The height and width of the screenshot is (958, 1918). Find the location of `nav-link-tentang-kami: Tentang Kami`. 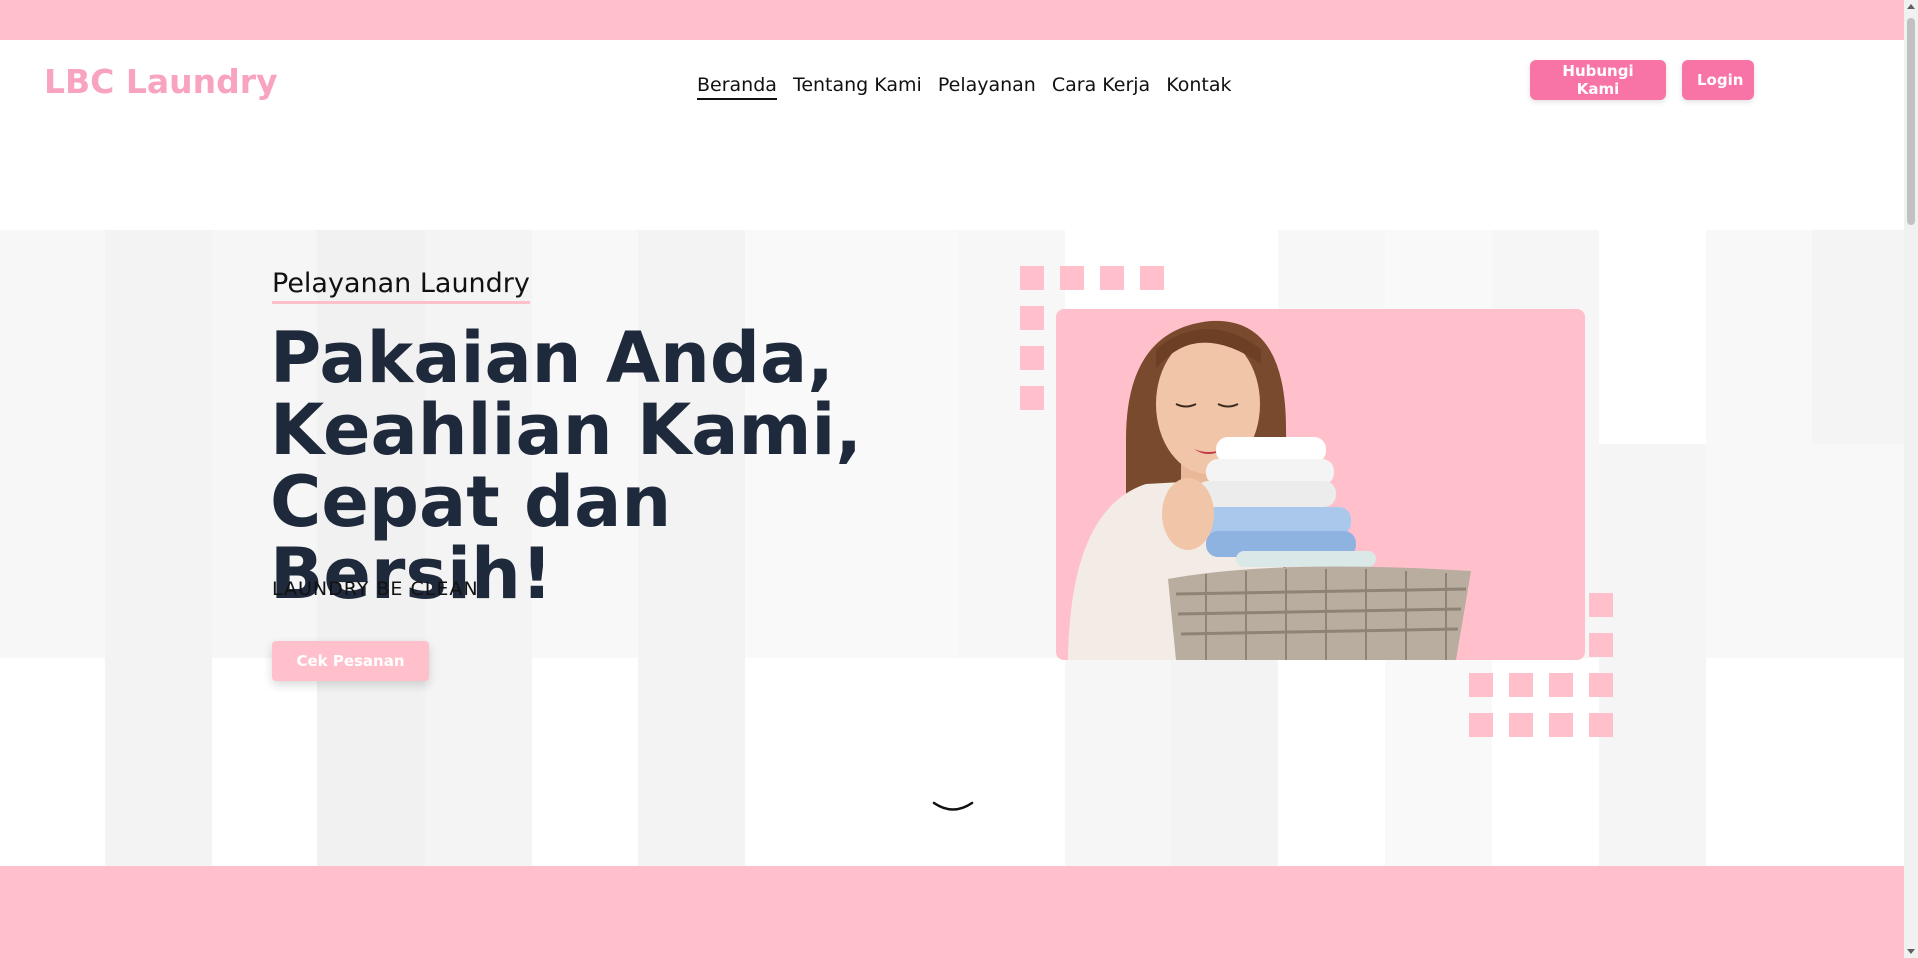

nav-link-tentang-kami: Tentang Kami is located at coordinates (857, 87).